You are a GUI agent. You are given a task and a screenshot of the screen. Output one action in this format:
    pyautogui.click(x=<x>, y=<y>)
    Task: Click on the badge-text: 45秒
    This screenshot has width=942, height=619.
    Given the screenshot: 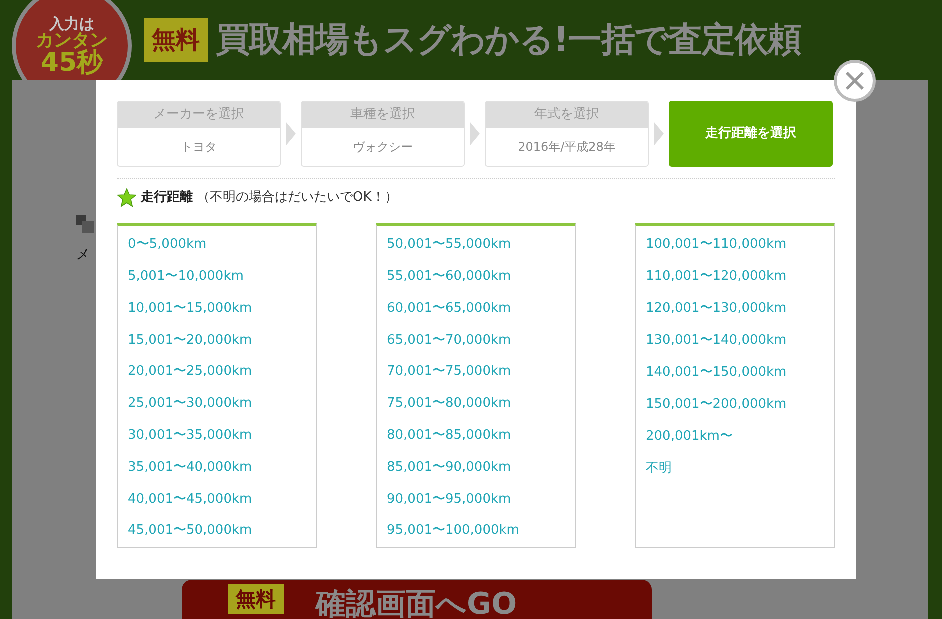 What is the action you would take?
    pyautogui.click(x=72, y=63)
    